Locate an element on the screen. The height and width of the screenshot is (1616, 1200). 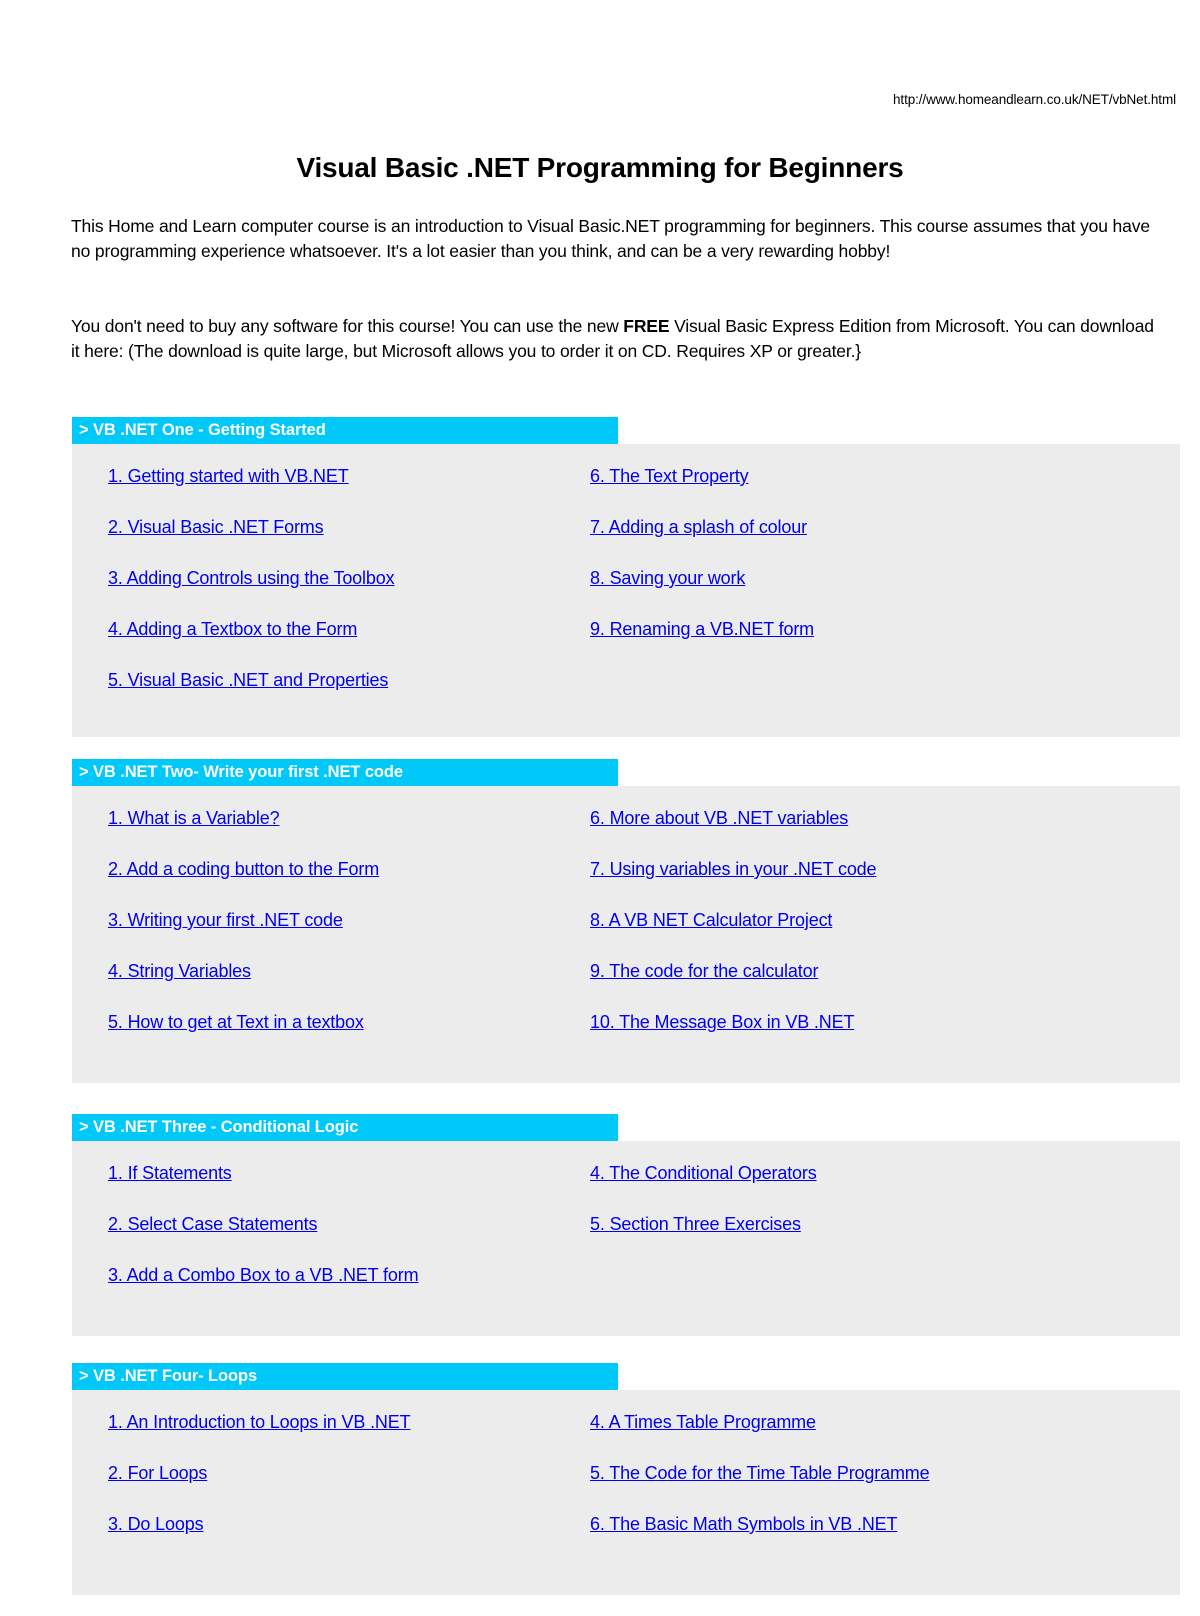
list-item: 8. Saving your work is located at coordinates (867, 593).